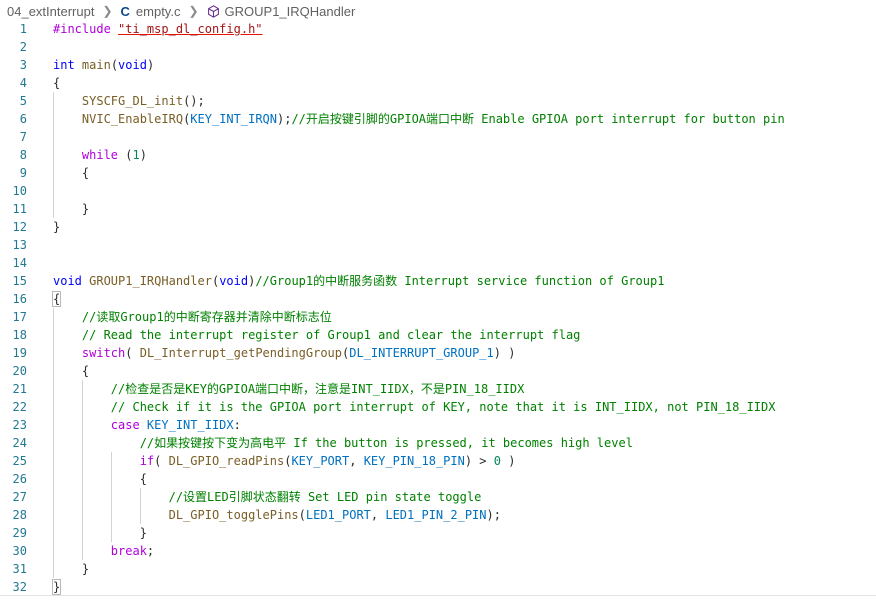 This screenshot has height=603, width=876. I want to click on line-number: 28, so click(19, 515).